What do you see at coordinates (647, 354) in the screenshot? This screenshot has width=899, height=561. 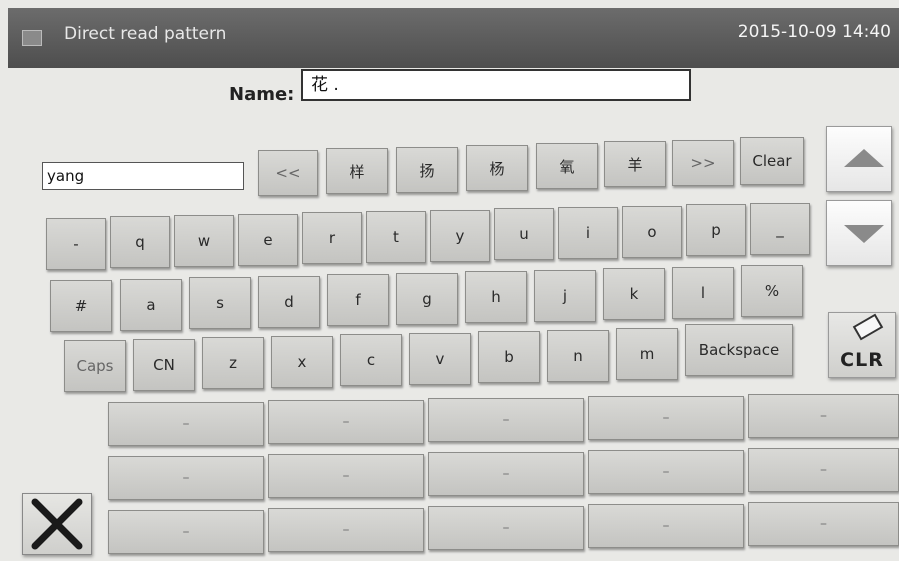 I see `key-m: m` at bounding box center [647, 354].